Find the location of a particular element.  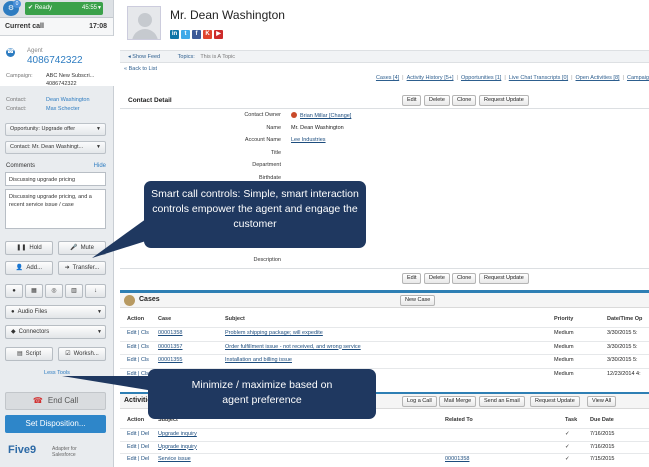

script-button: ▤ Script is located at coordinates (29, 354).